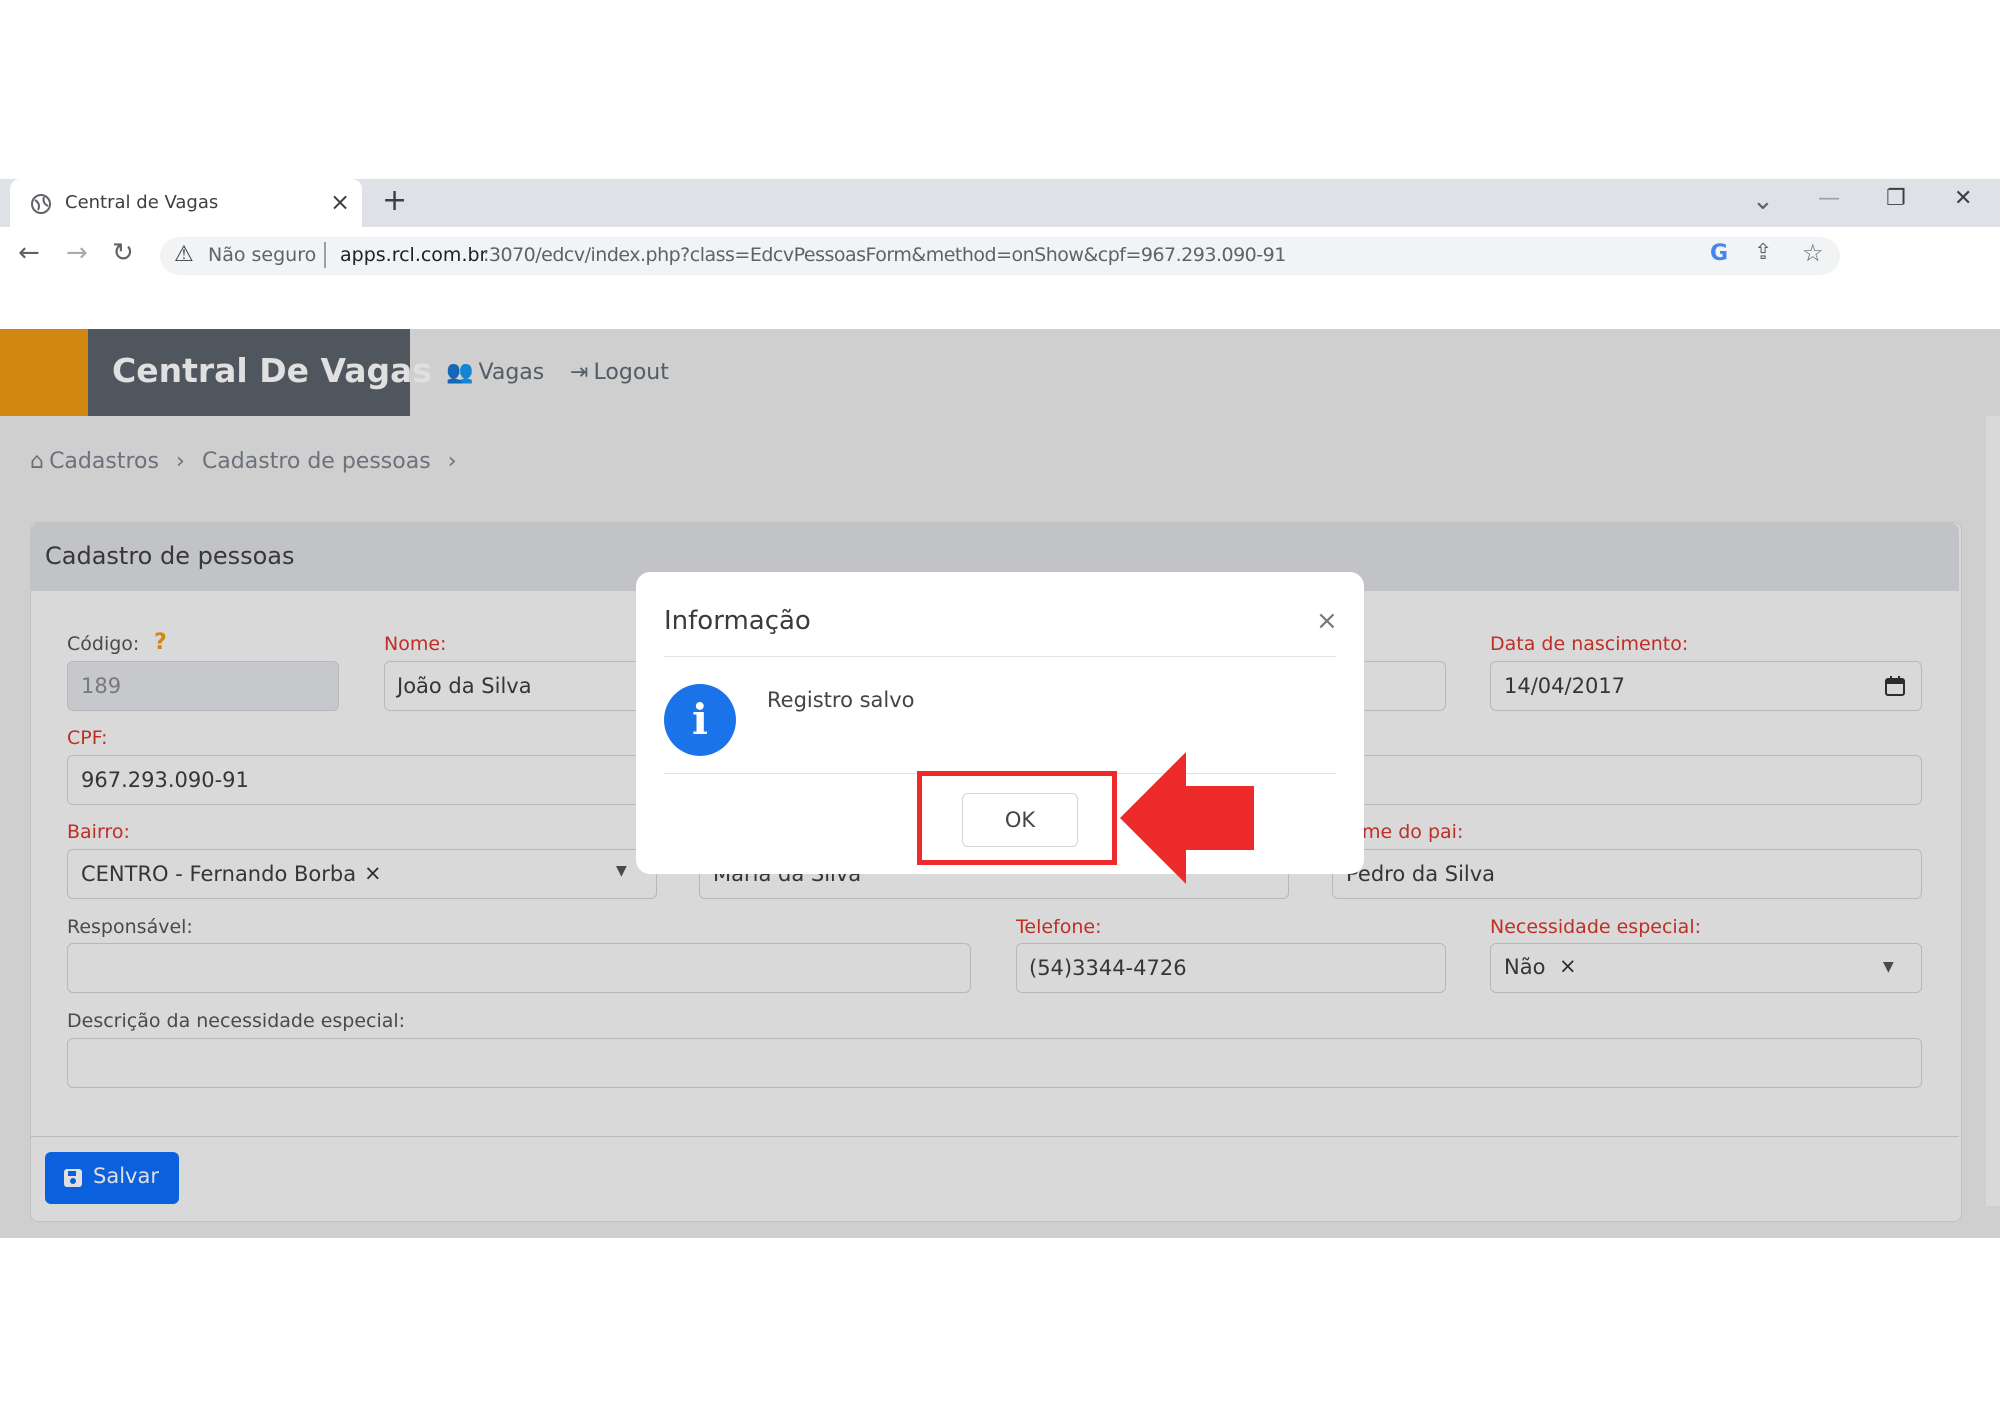 The height and width of the screenshot is (1414, 2000). I want to click on url-host: apps.rcl.com.br, so click(414, 255).